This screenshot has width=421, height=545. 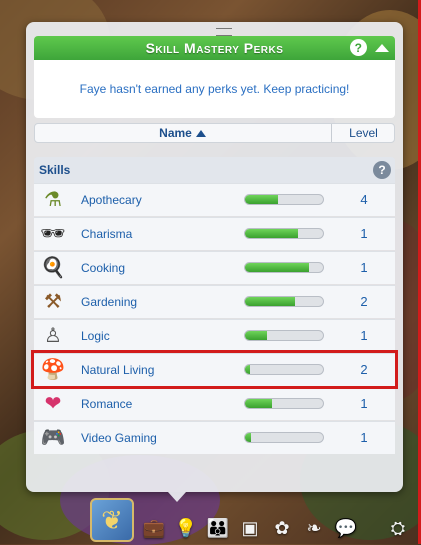 I want to click on skill-name: Romance, so click(x=107, y=404).